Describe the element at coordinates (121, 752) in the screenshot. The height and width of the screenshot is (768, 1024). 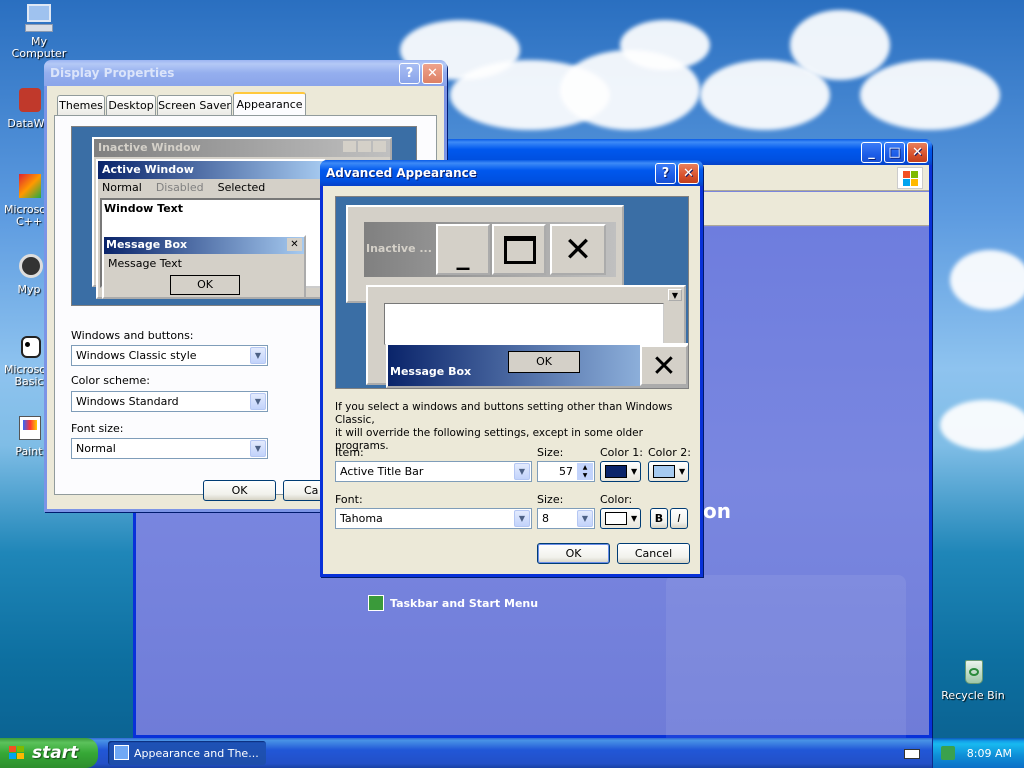
I see `control-panel-icon` at that location.